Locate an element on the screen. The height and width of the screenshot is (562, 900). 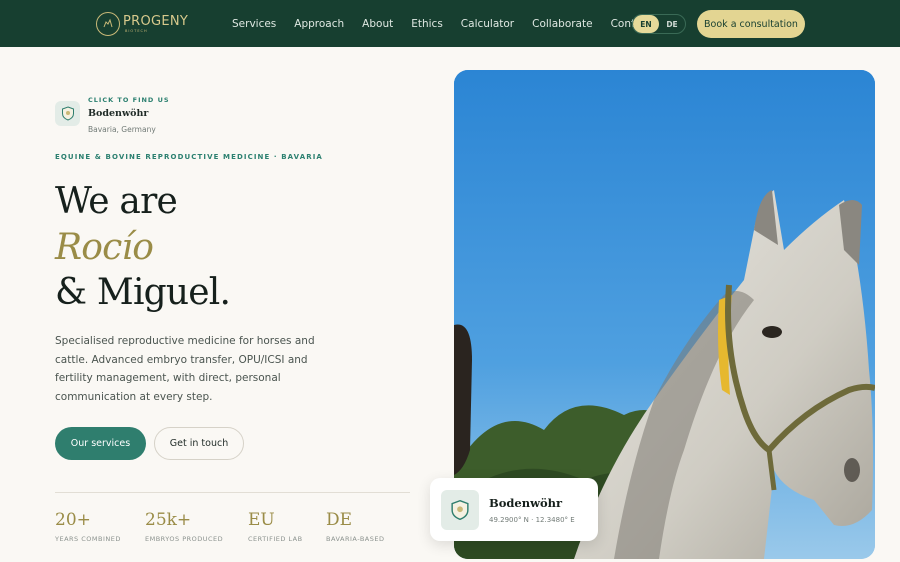
stat-label: YEARS COMBINED is located at coordinates (88, 539).